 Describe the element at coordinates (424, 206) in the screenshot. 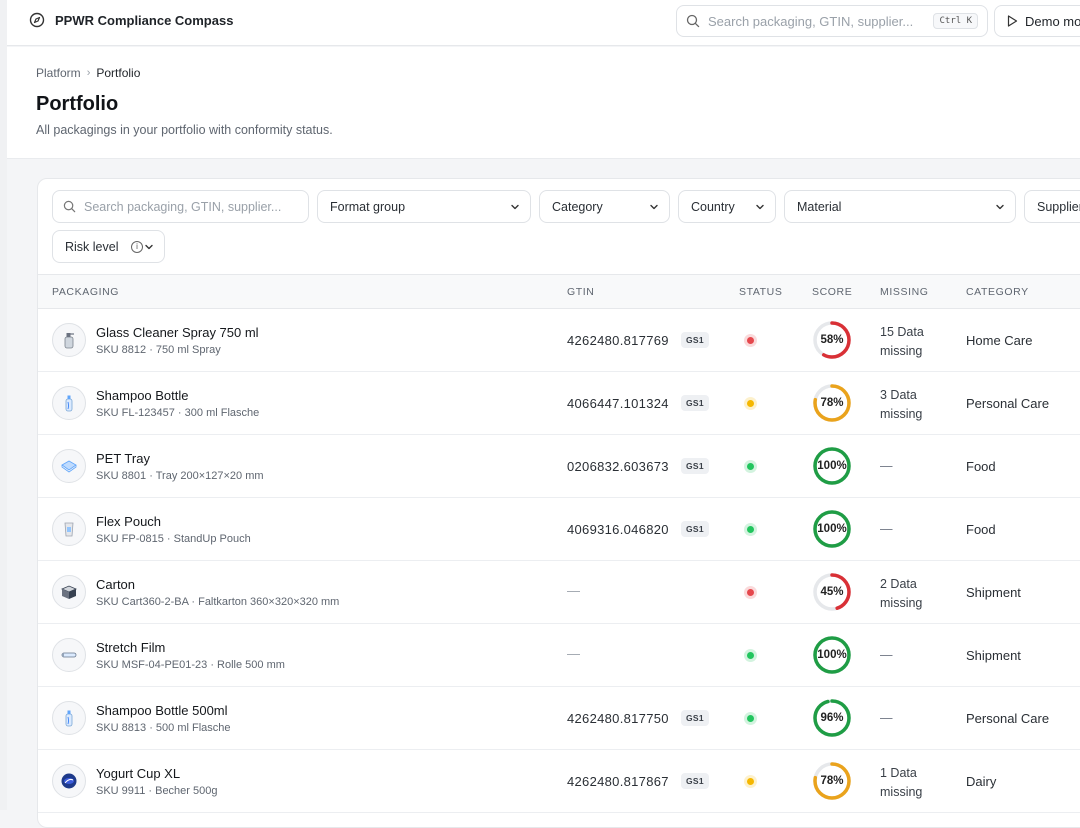

I see `format-group-select: Format group` at that location.